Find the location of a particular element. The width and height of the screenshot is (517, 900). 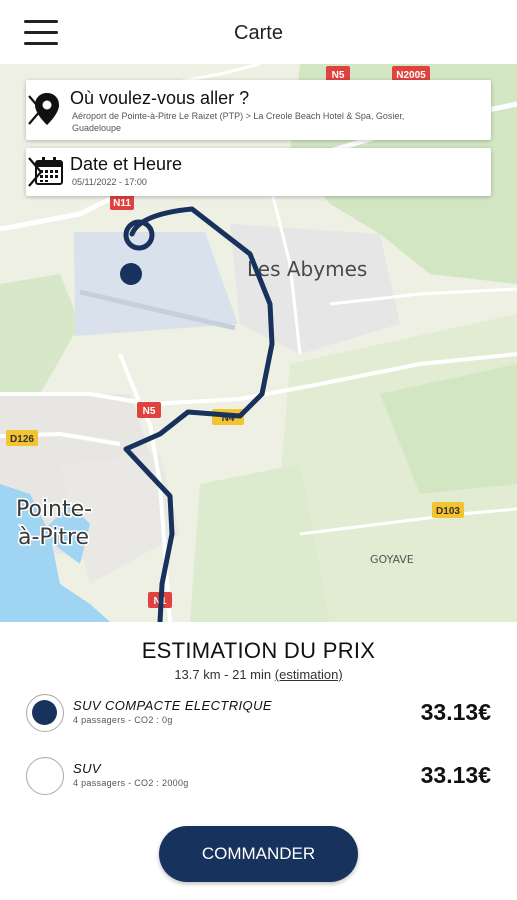

destination-label: Où voulez-vous aller ? is located at coordinates (160, 98).